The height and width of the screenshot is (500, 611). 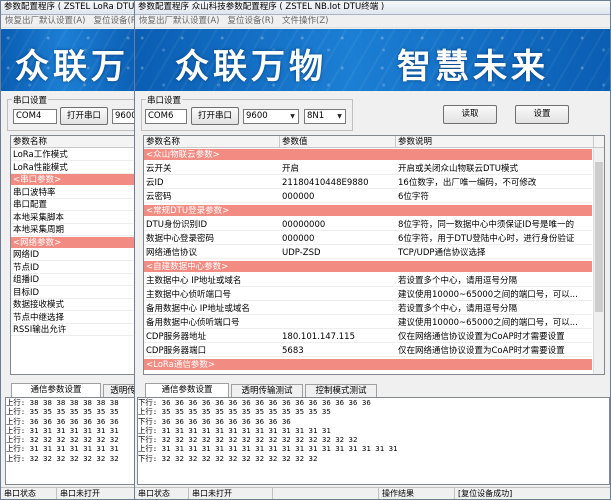 I want to click on back-row-name: 串口波特率, so click(x=34, y=192).